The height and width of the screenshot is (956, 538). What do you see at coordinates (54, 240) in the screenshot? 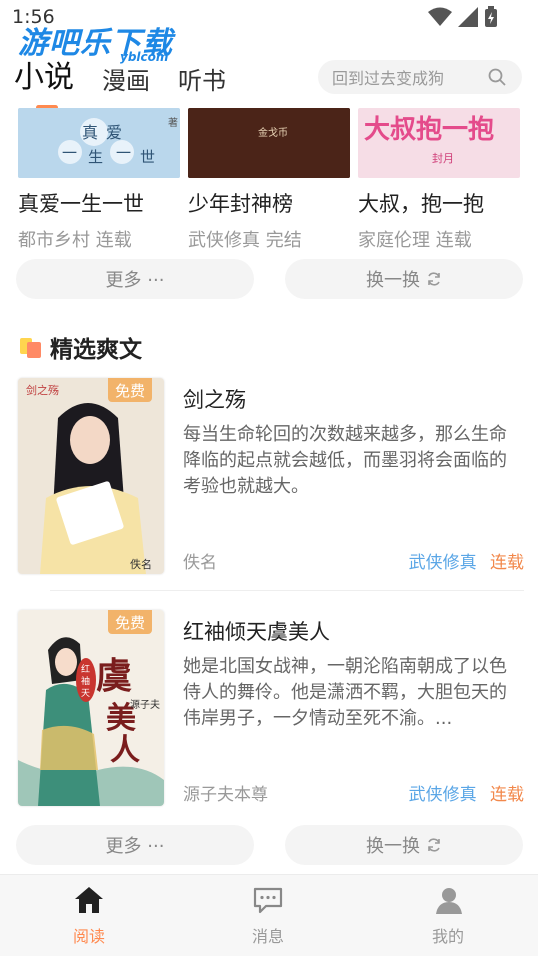
I see `book-genre: 都市乡村` at bounding box center [54, 240].